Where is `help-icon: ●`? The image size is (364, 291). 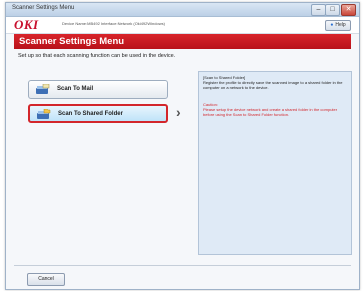
help-icon: ● is located at coordinates (332, 25).